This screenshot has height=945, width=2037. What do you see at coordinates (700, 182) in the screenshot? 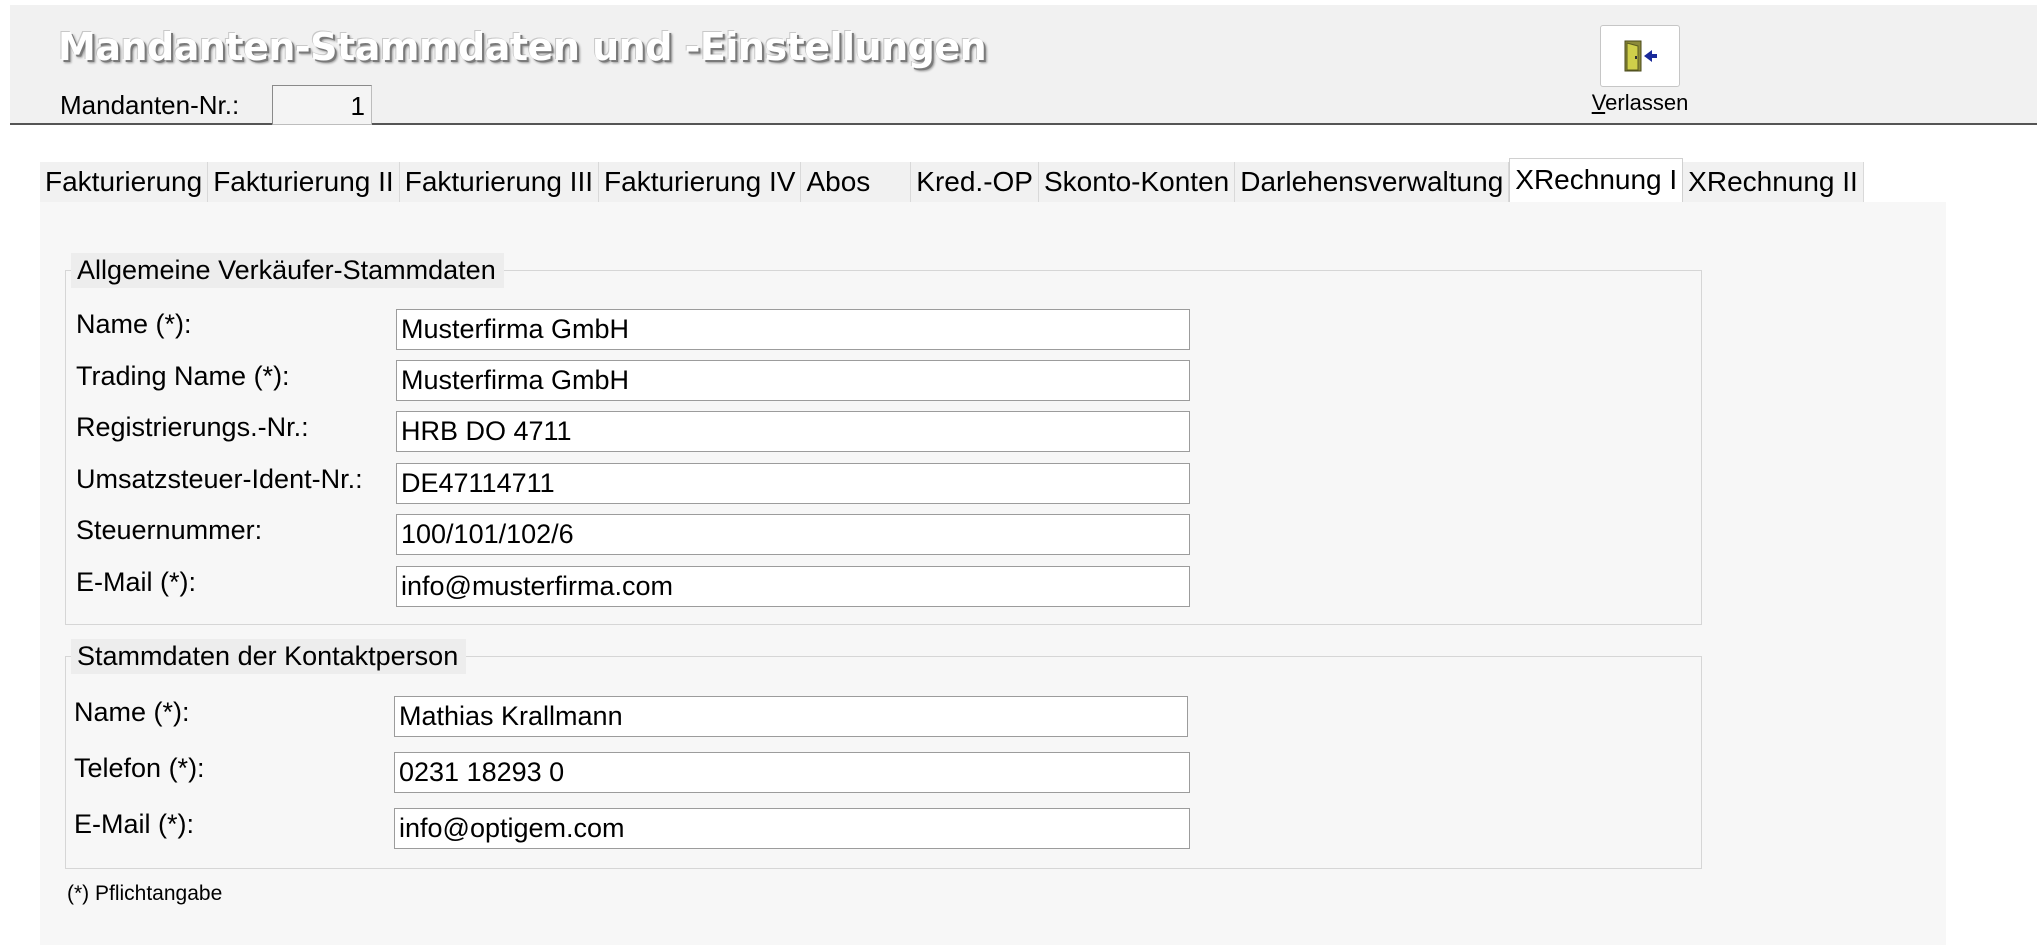
I see `tab-fakturierung-4: Fakturierung IV` at bounding box center [700, 182].